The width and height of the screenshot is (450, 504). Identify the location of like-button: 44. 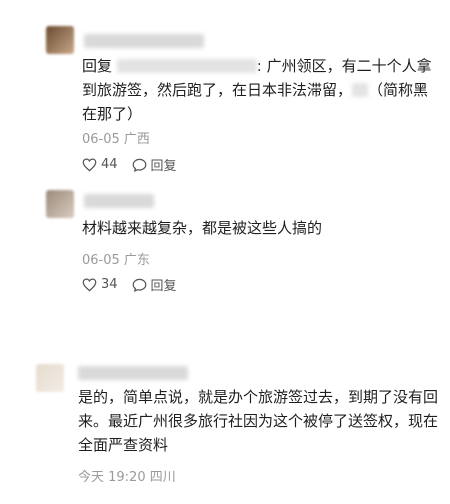
(100, 164).